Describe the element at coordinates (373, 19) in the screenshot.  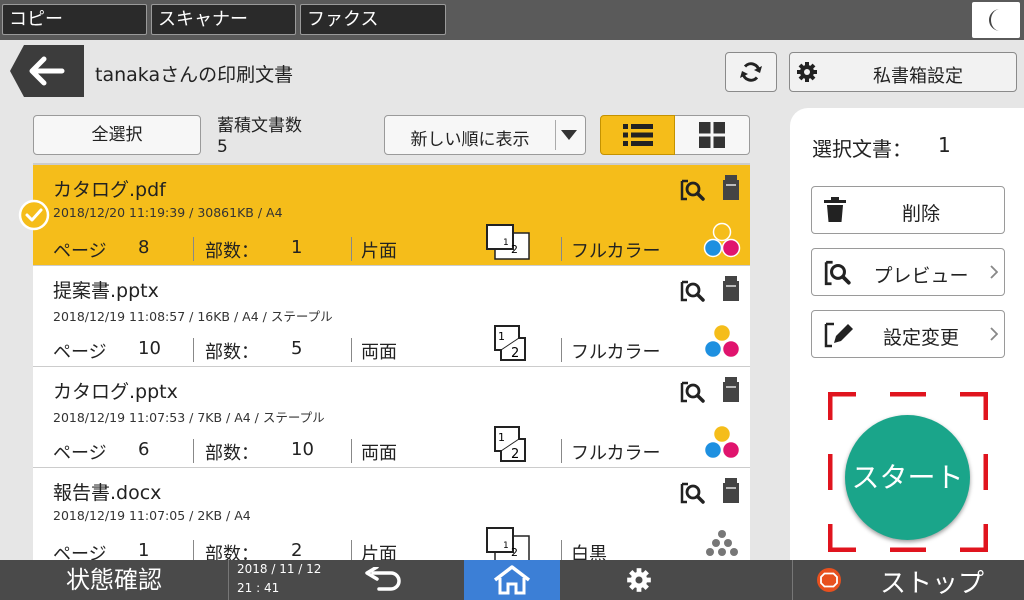
I see `tab-fax: ファクス` at that location.